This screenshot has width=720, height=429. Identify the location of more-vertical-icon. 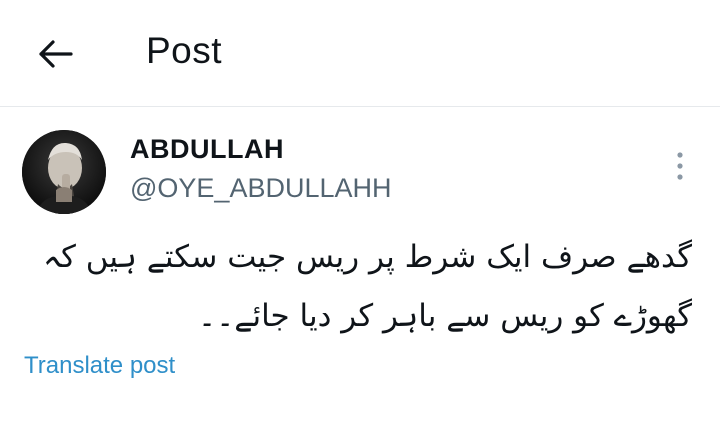
(680, 166).